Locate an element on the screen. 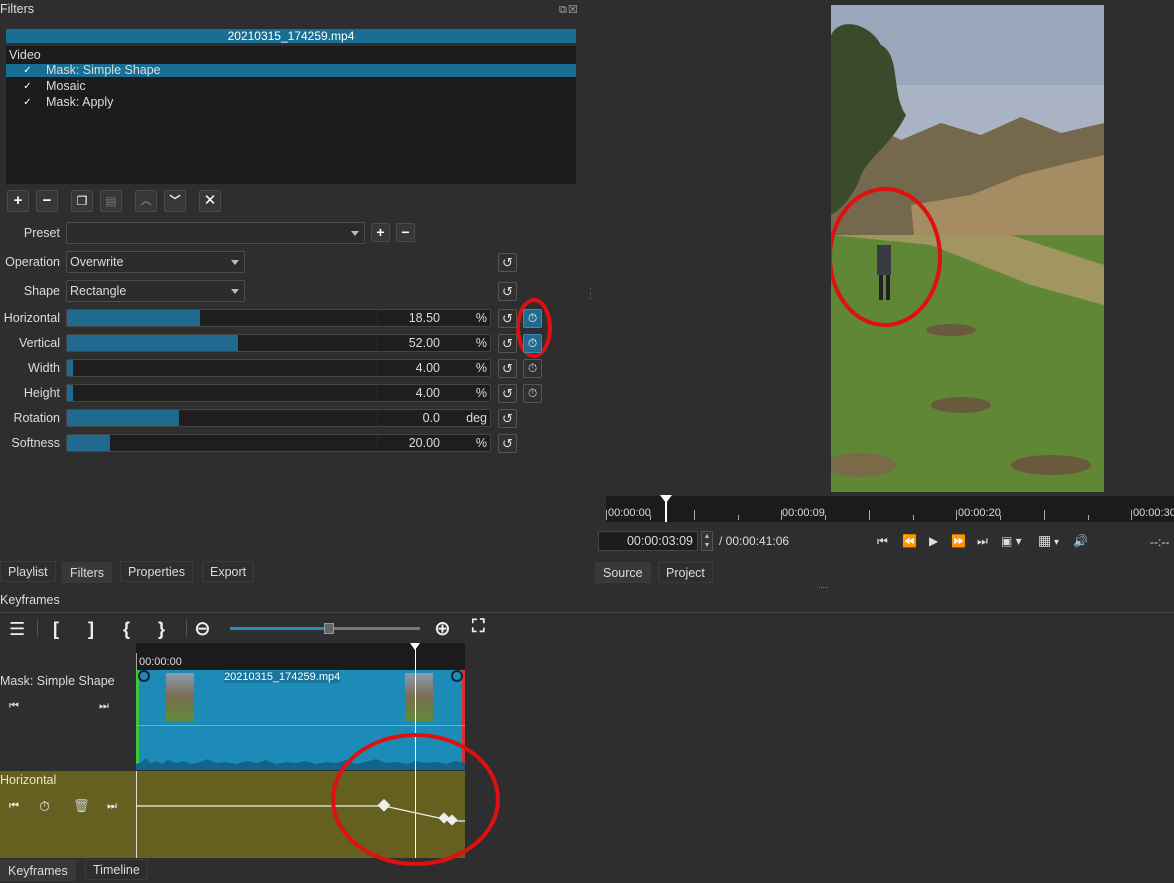 The width and height of the screenshot is (1174, 883). panel-window-buttons: ⧉☒ is located at coordinates (569, 10).